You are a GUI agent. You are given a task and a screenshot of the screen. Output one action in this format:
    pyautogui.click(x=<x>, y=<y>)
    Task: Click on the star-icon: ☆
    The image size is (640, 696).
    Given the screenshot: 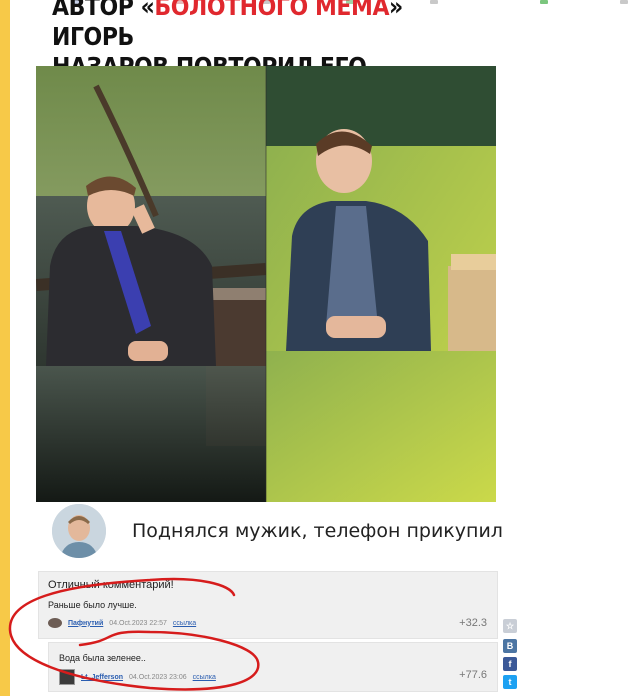 What is the action you would take?
    pyautogui.click(x=510, y=626)
    